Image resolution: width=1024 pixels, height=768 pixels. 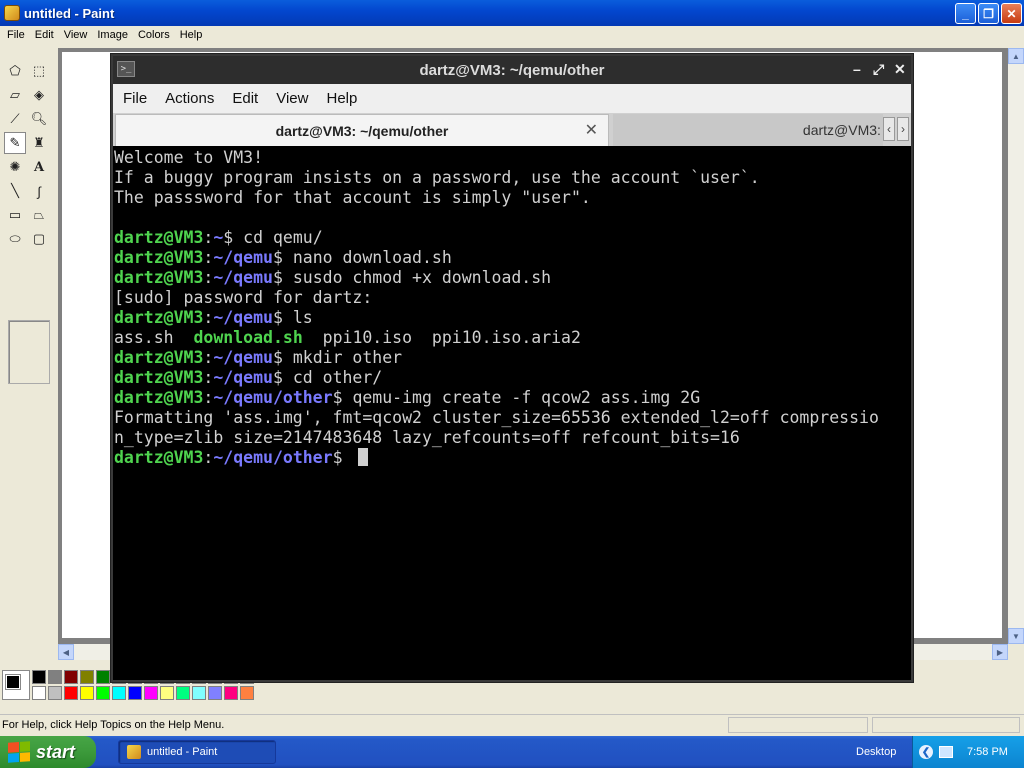 I want to click on color-picker-icon: ⟋, so click(x=15, y=119).